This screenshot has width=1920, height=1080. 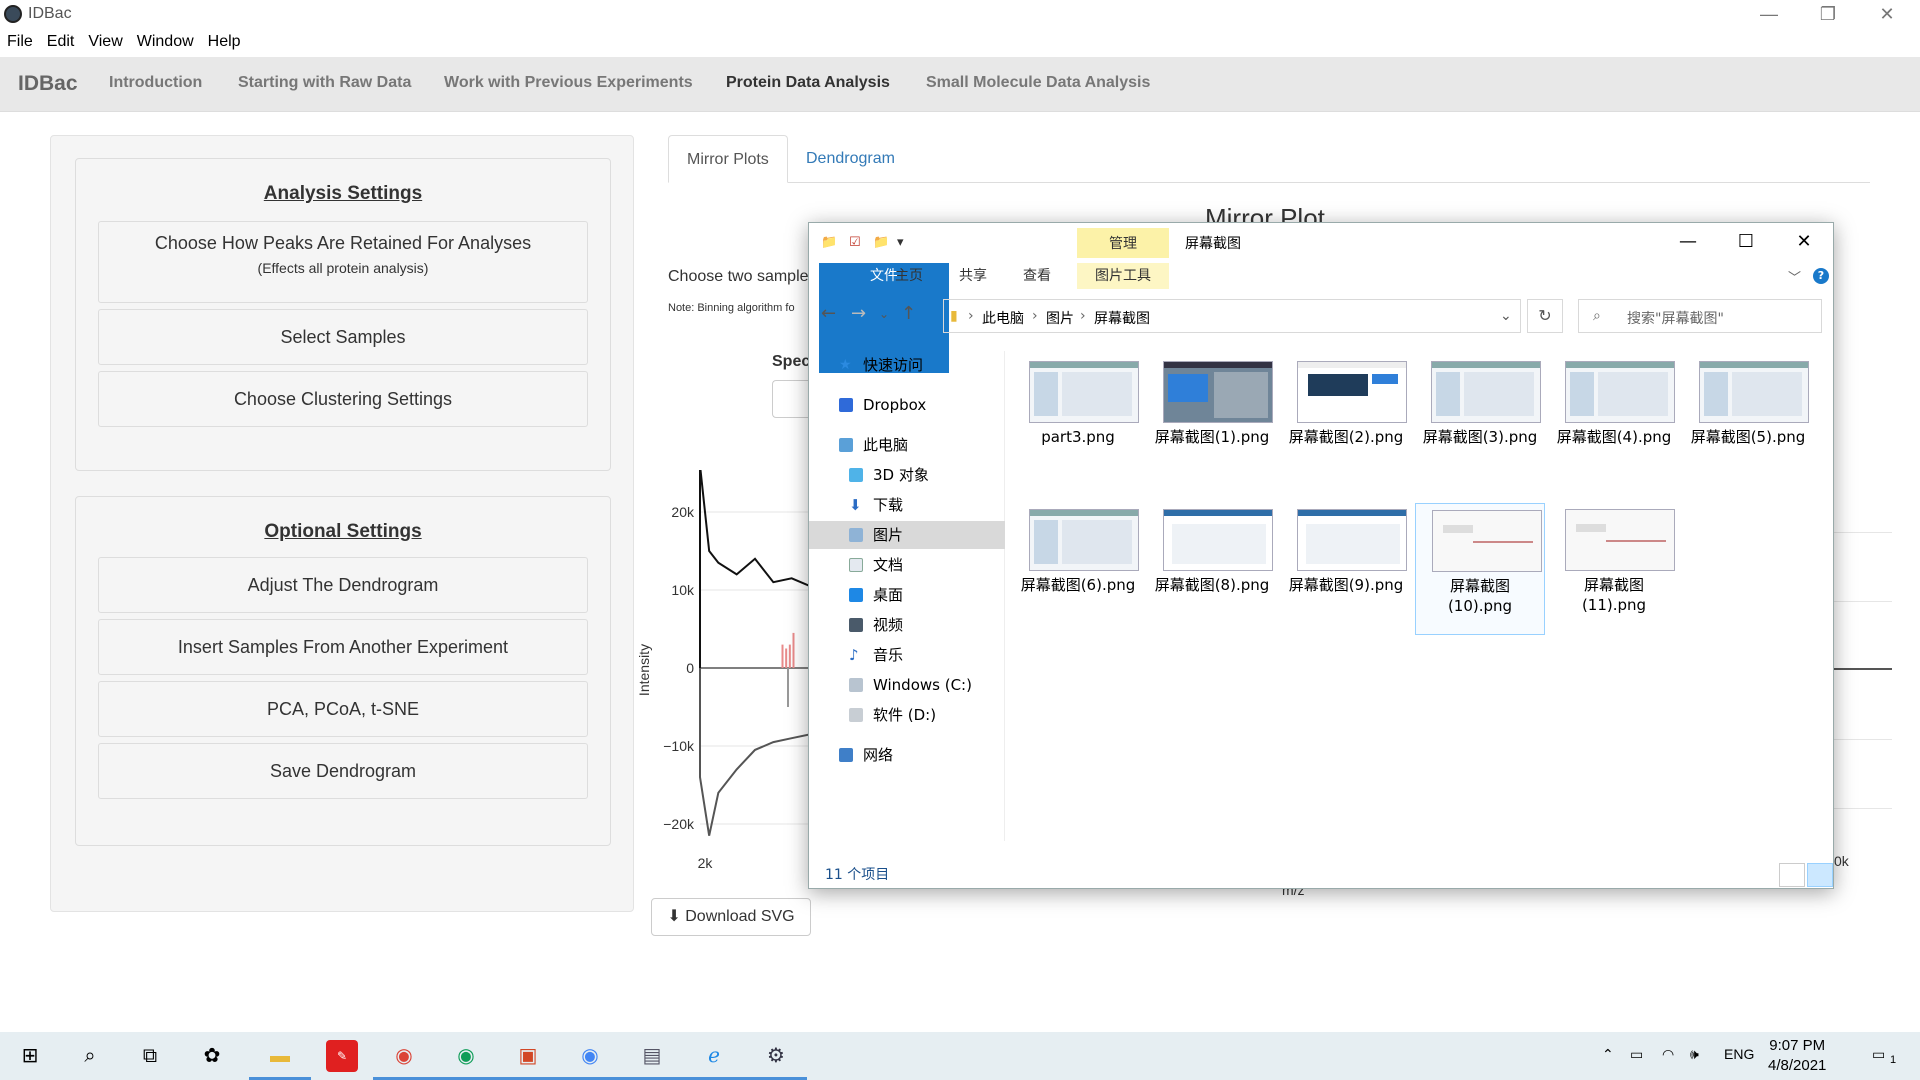 What do you see at coordinates (960, 15) in the screenshot?
I see `title-bar: IDBac — ❐ ✕` at bounding box center [960, 15].